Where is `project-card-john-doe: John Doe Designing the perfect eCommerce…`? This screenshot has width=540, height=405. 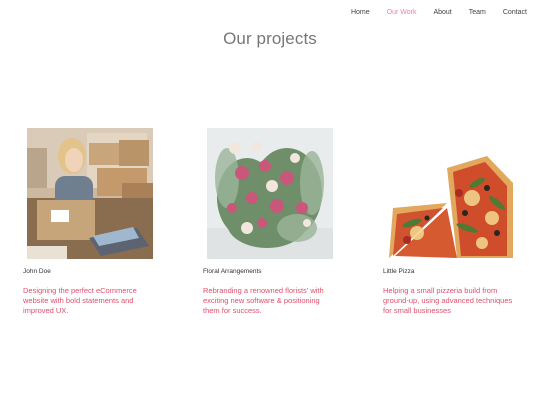 project-card-john-doe: John Doe Designing the perfect eCommerce… is located at coordinates (98, 221).